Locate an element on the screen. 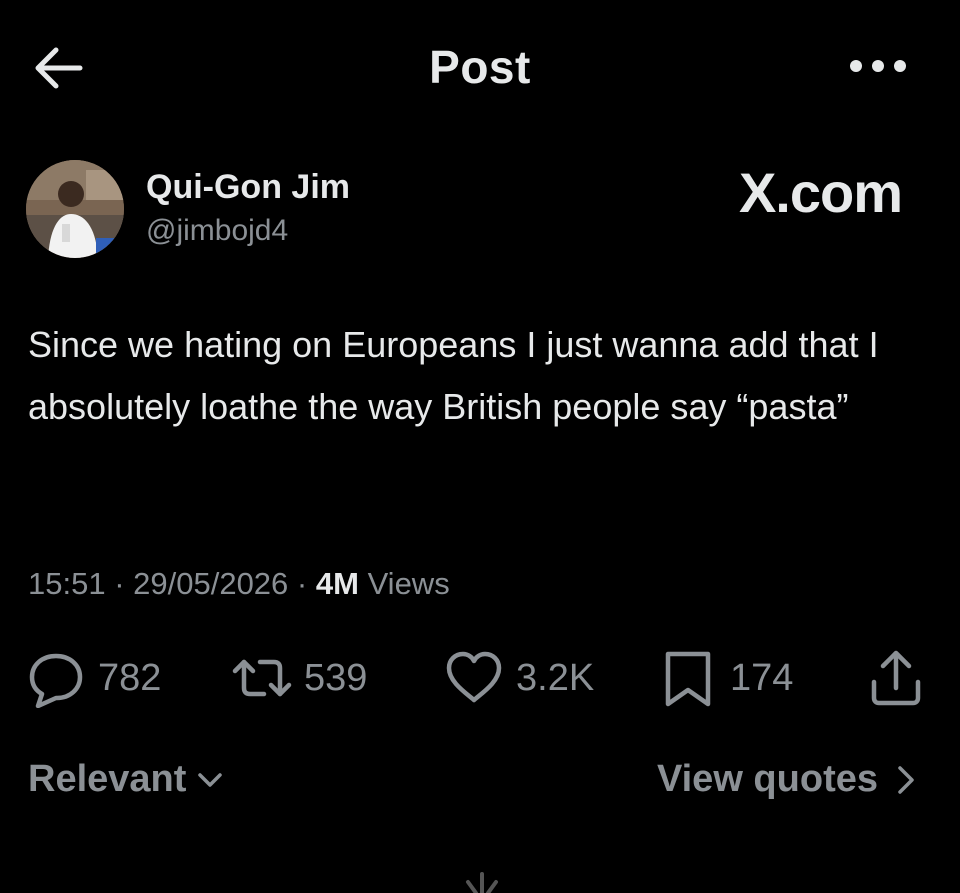  like-count: 3.2K is located at coordinates (555, 677).